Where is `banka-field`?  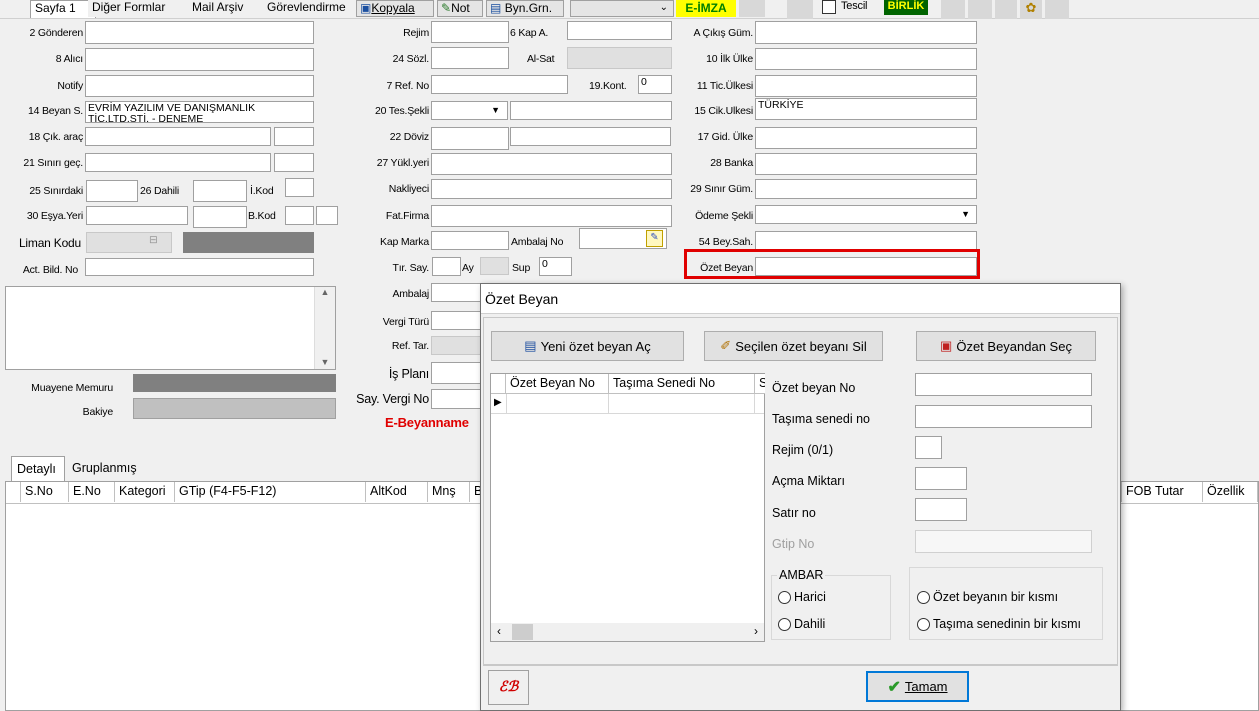
banka-field is located at coordinates (866, 164).